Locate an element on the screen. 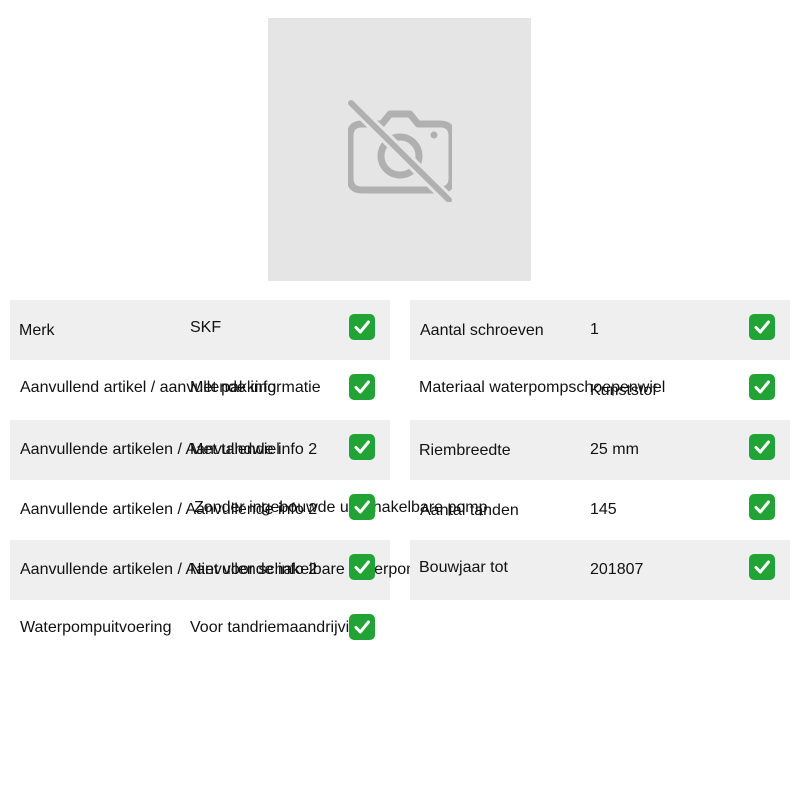  spec-value: 201807 is located at coordinates (617, 569).